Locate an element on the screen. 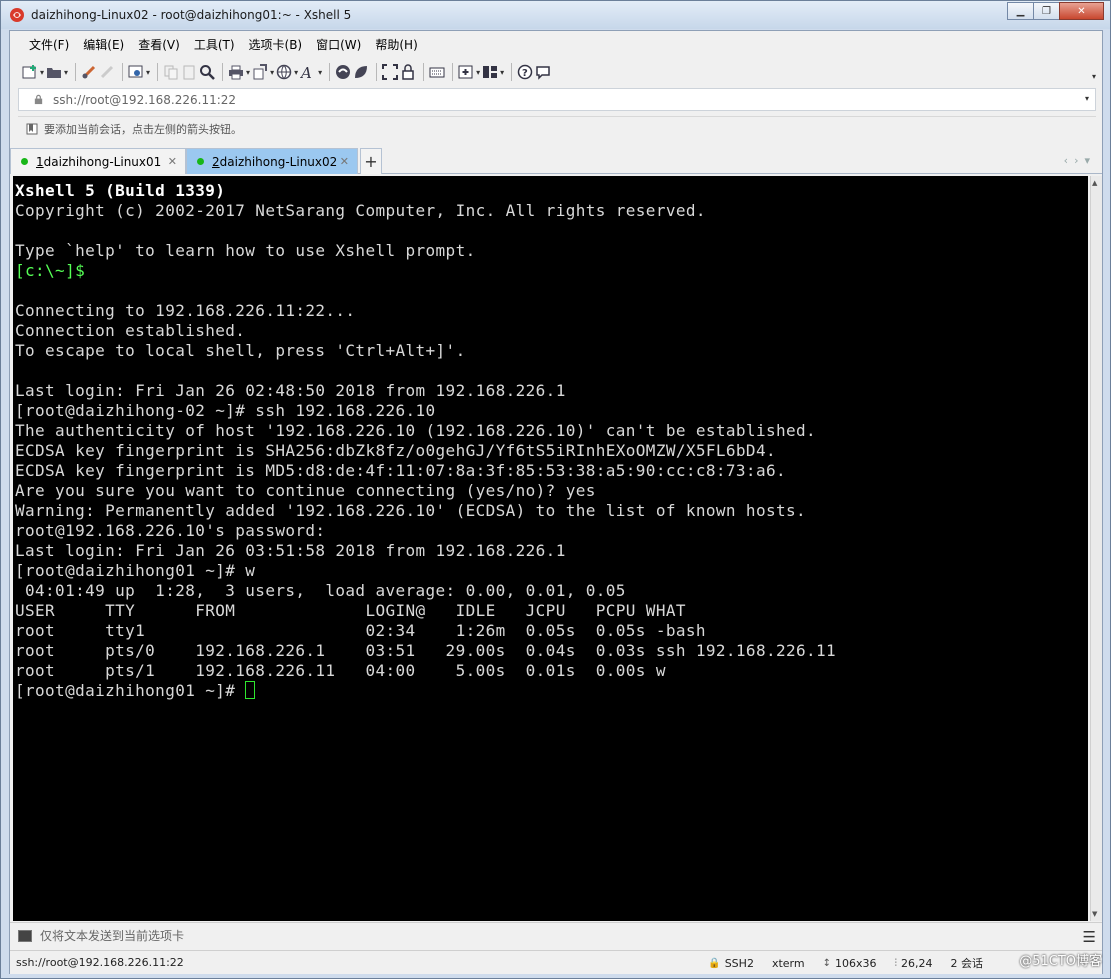 The image size is (1111, 979). cursor-position-icon: ⫶ is located at coordinates (896, 963).